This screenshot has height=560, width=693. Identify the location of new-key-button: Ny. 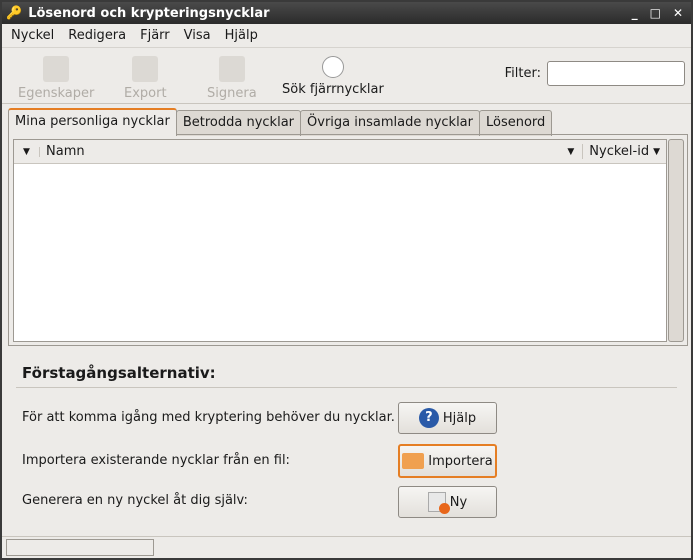
(447, 502).